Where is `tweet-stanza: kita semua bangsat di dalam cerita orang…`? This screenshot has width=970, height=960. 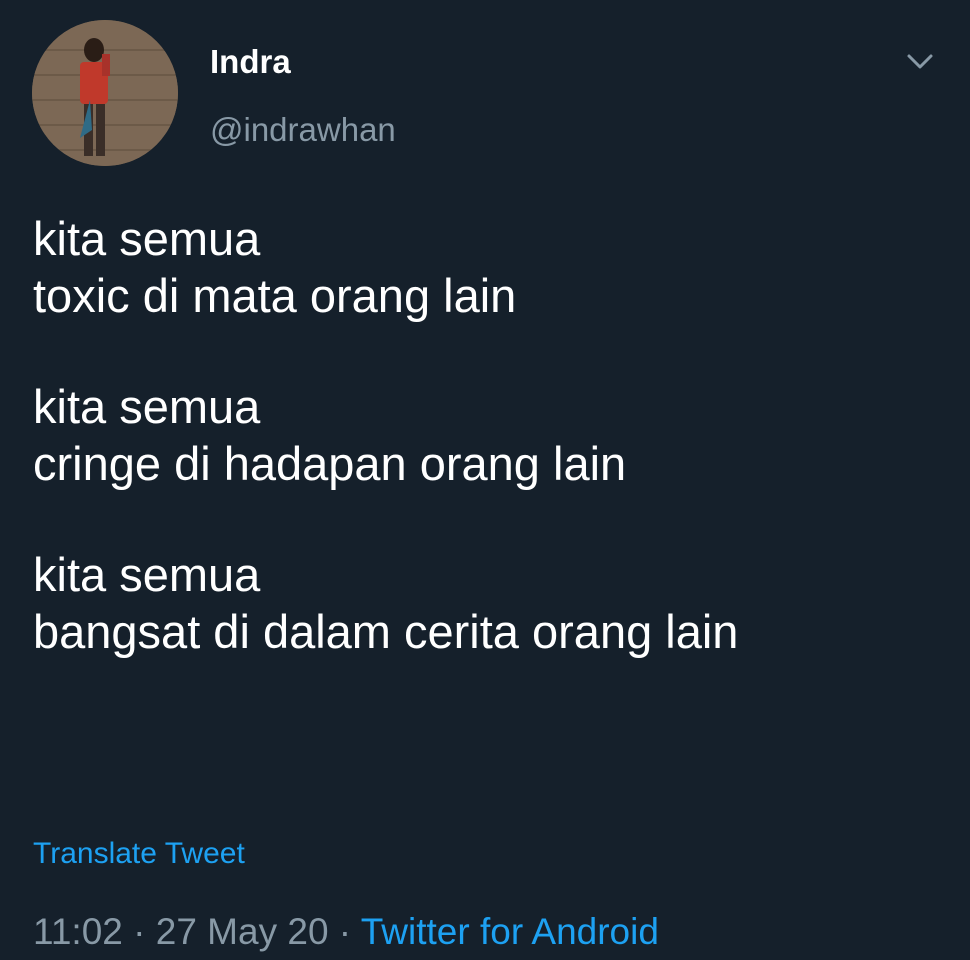
tweet-stanza: kita semua bangsat di dalam cerita orang… is located at coordinates (493, 603).